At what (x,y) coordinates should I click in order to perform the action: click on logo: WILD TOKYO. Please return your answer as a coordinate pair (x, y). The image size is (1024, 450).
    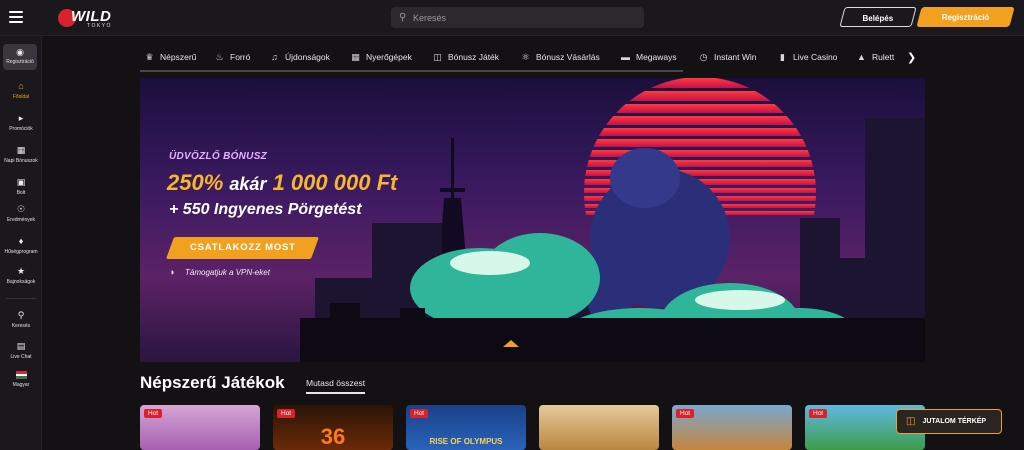
    Looking at the image, I should click on (88, 18).